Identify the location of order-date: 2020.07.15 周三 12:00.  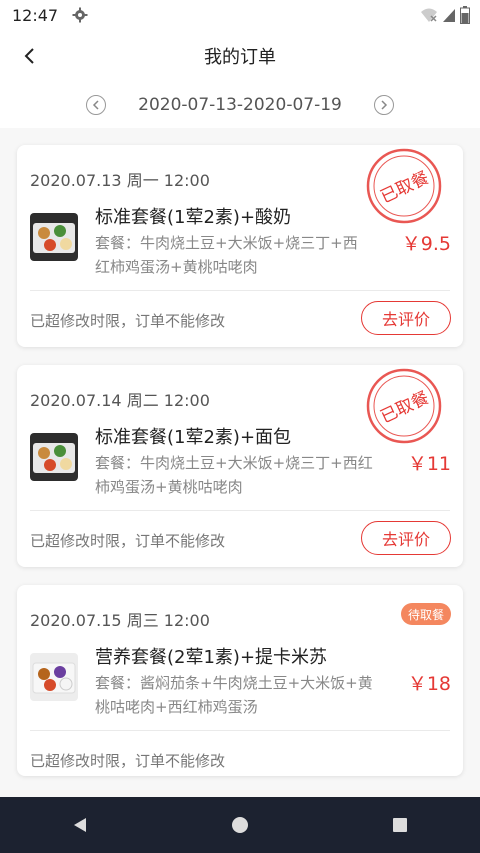
(120, 620).